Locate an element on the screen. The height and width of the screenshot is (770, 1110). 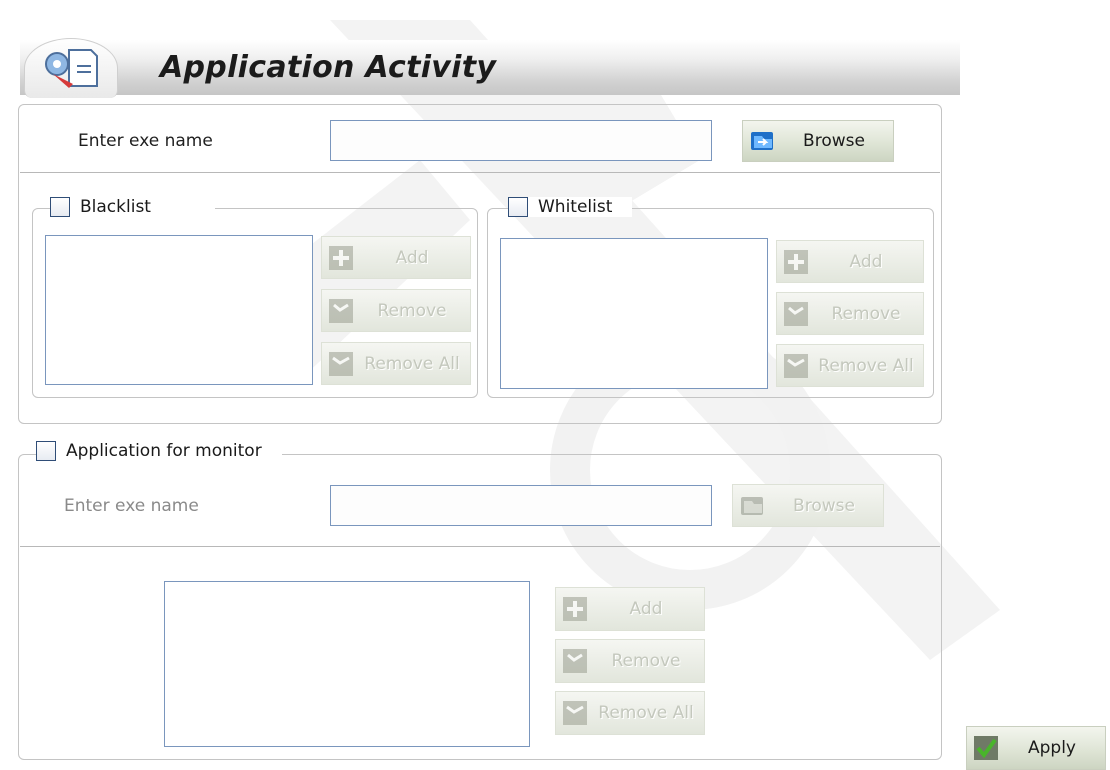
monitor-remove-all-button: Remove All is located at coordinates (630, 713).